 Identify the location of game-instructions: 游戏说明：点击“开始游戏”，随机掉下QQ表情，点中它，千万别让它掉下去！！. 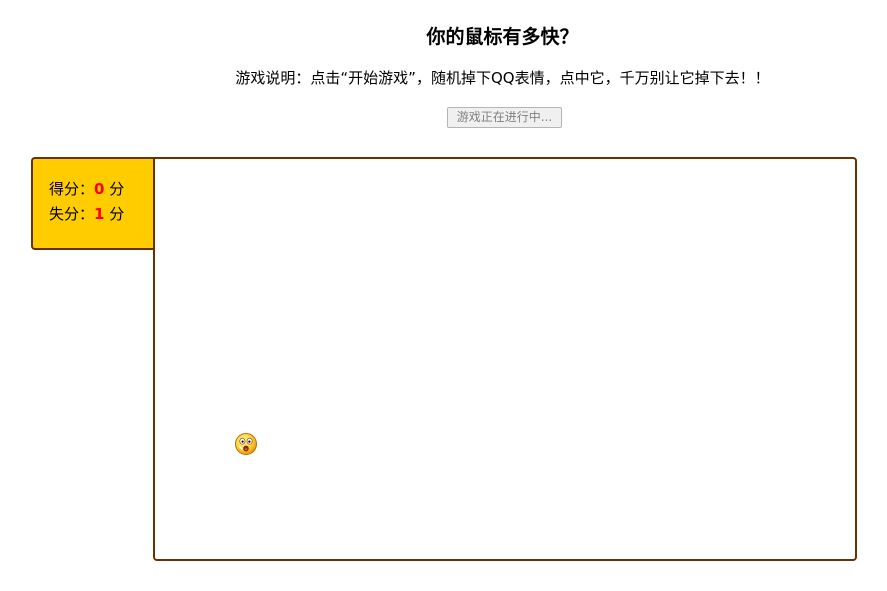
(502, 78).